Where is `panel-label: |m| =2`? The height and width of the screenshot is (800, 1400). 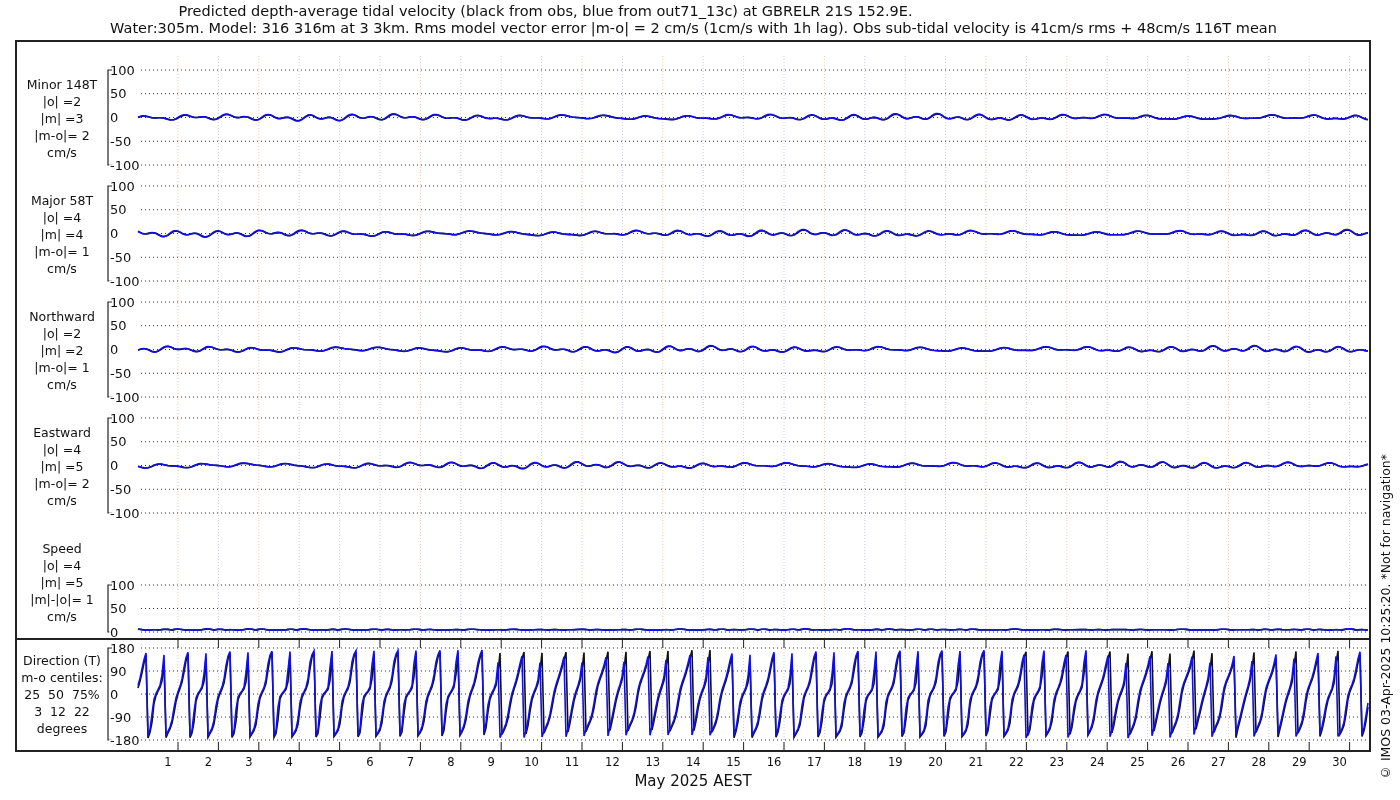
panel-label: |m| =2 is located at coordinates (62, 350).